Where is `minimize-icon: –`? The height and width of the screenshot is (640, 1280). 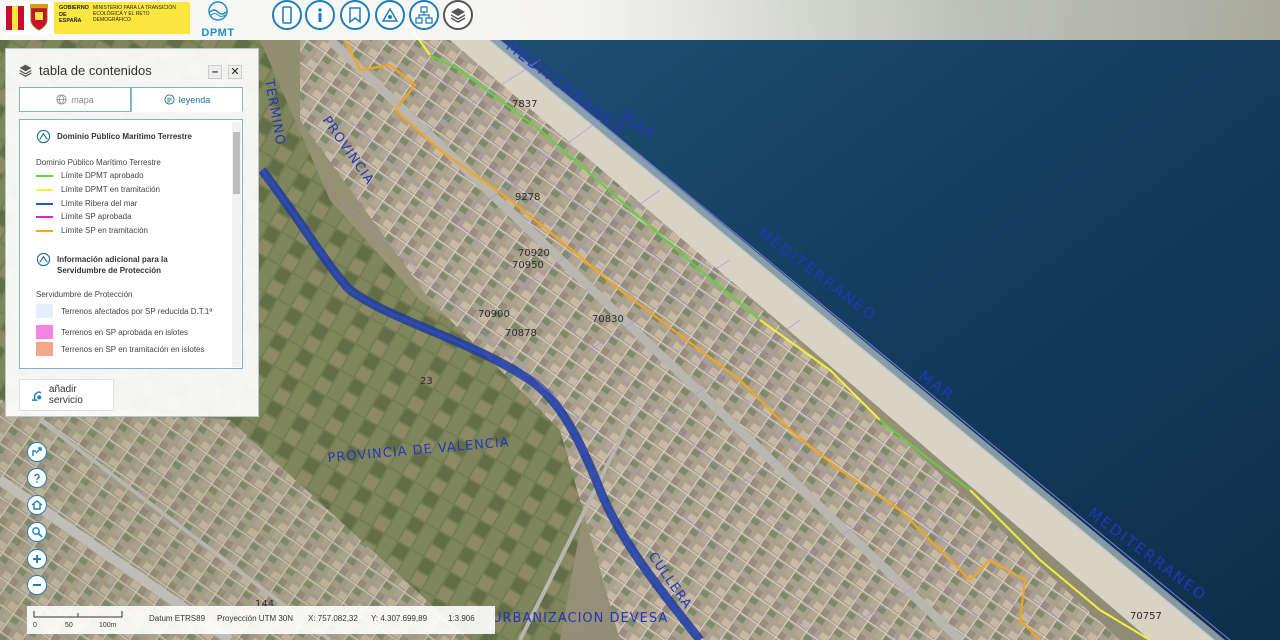
minimize-icon: – is located at coordinates (215, 72).